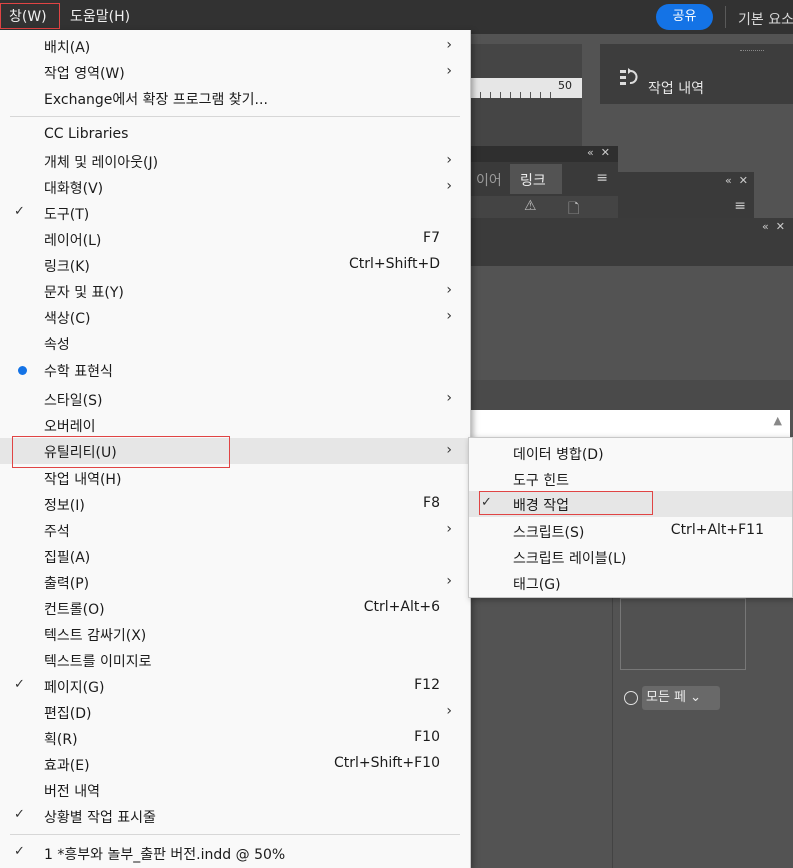 Image resolution: width=793 pixels, height=868 pixels. What do you see at coordinates (235, 660) in the screenshot?
I see `menu-item-text-to-image: 텍스트를 이미지로` at bounding box center [235, 660].